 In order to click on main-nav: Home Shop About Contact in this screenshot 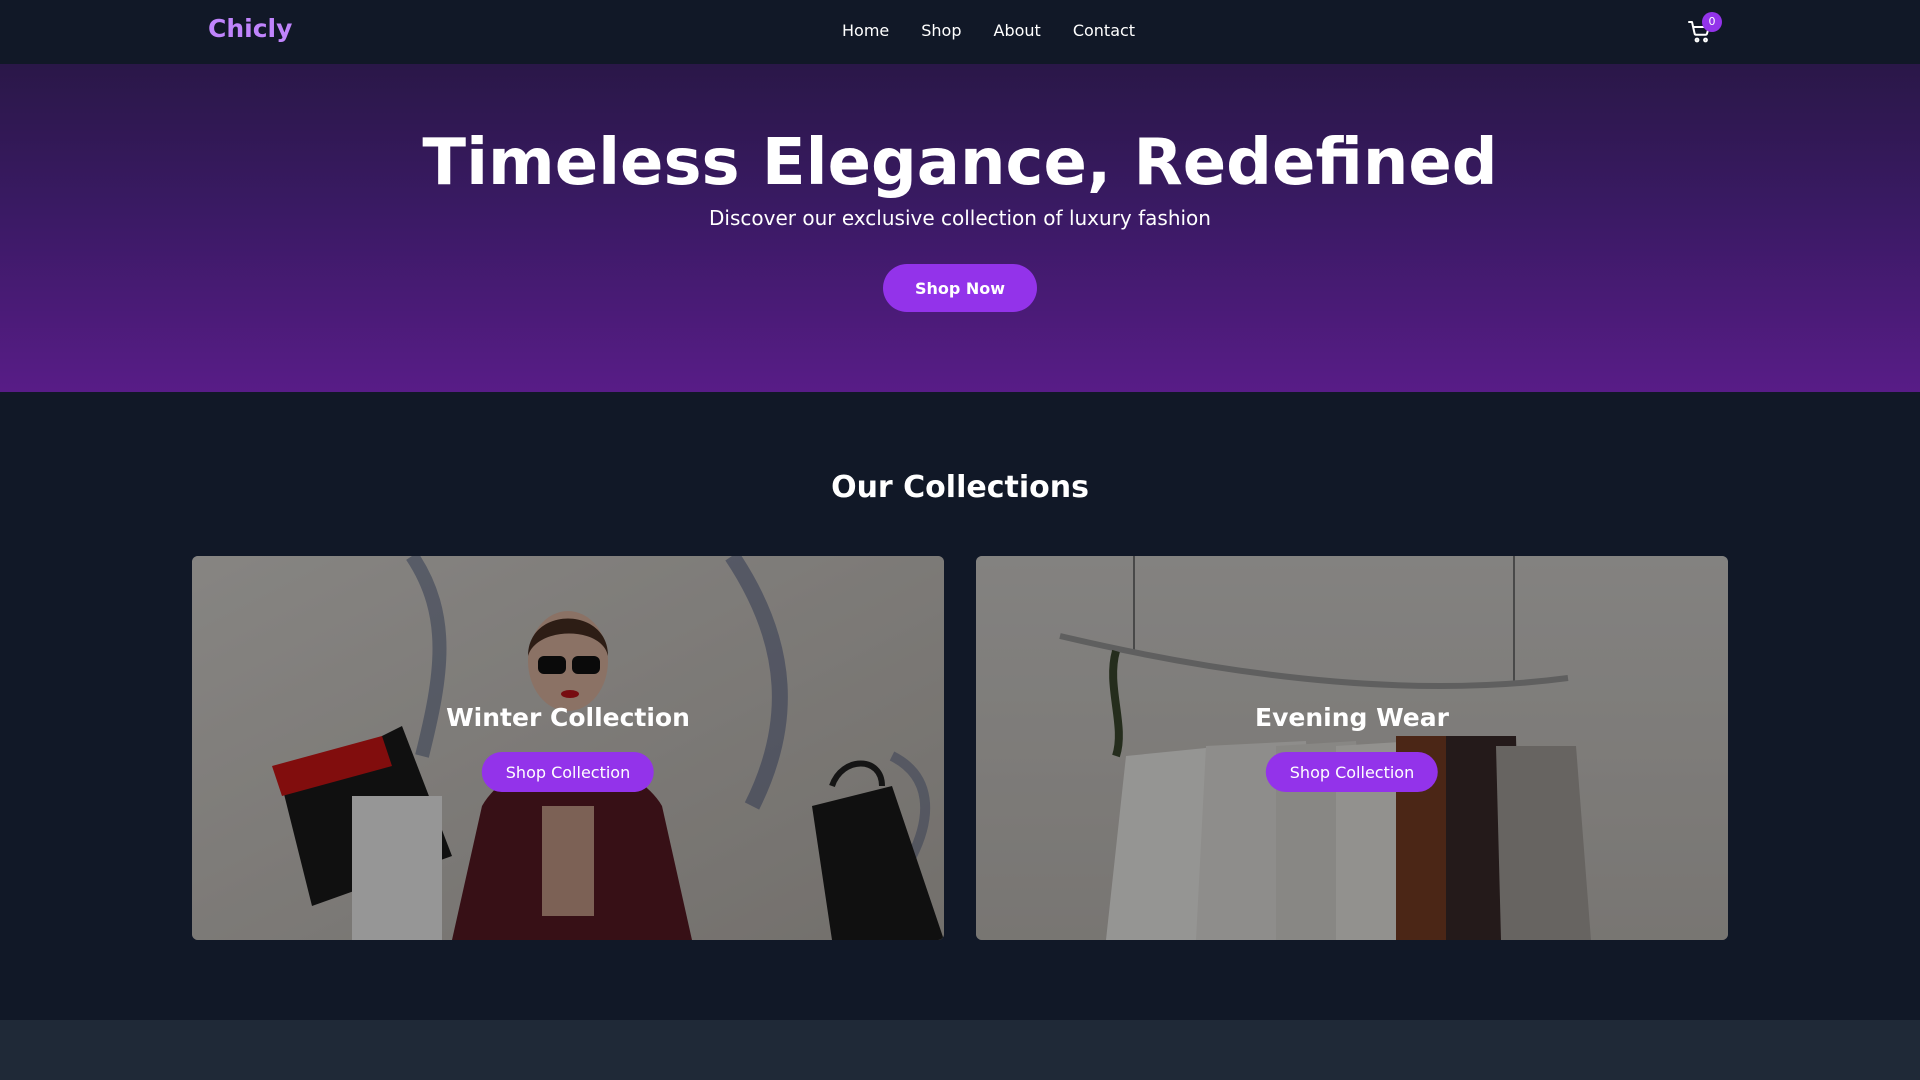, I will do `click(988, 31)`.